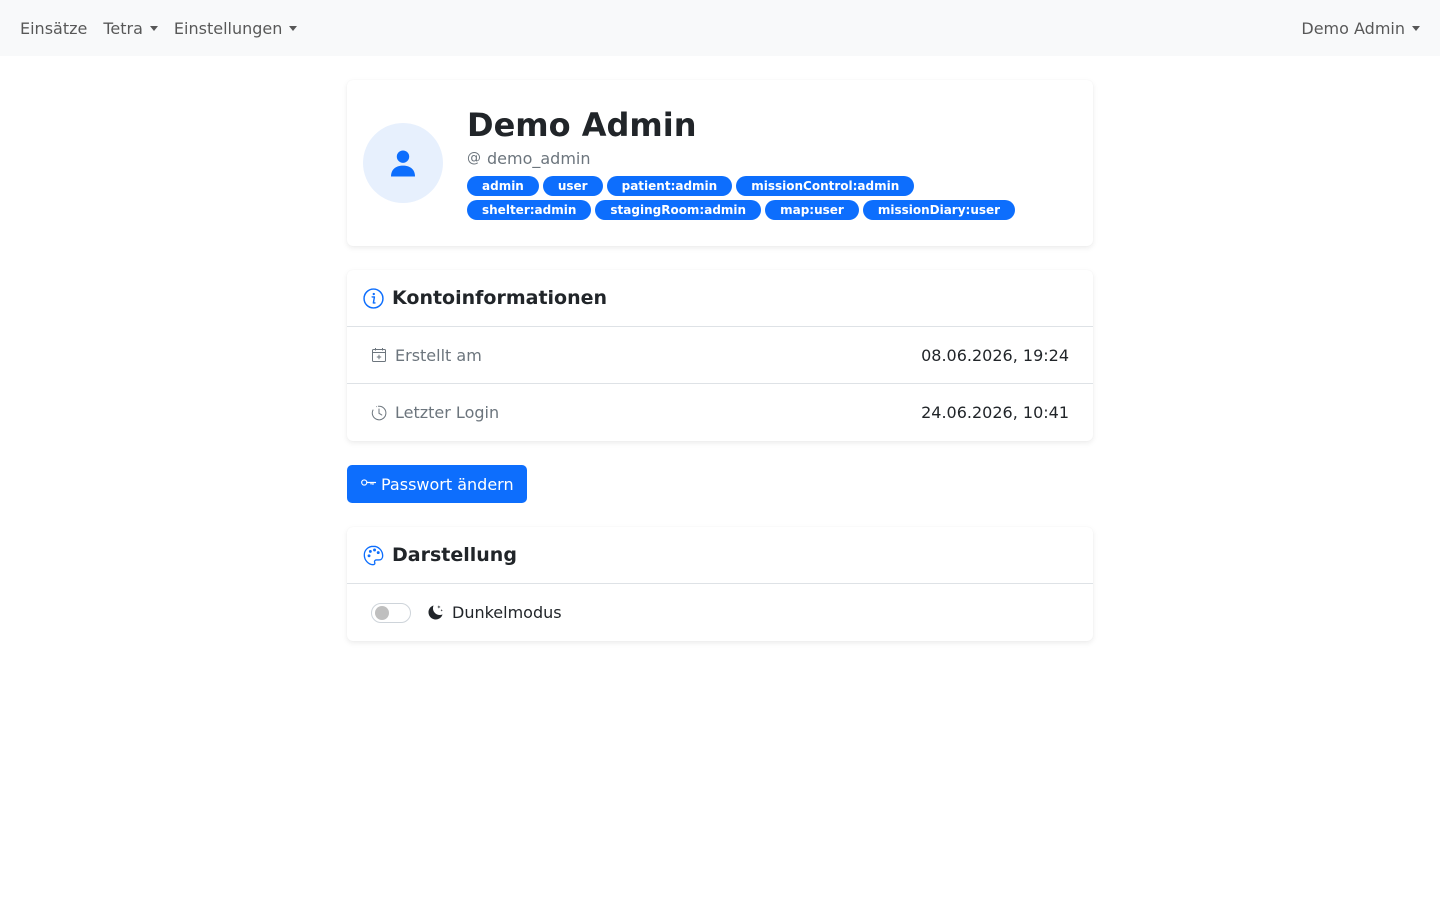 This screenshot has height=900, width=1440. What do you see at coordinates (939, 209) in the screenshot?
I see `role-badge: missionDiary:user` at bounding box center [939, 209].